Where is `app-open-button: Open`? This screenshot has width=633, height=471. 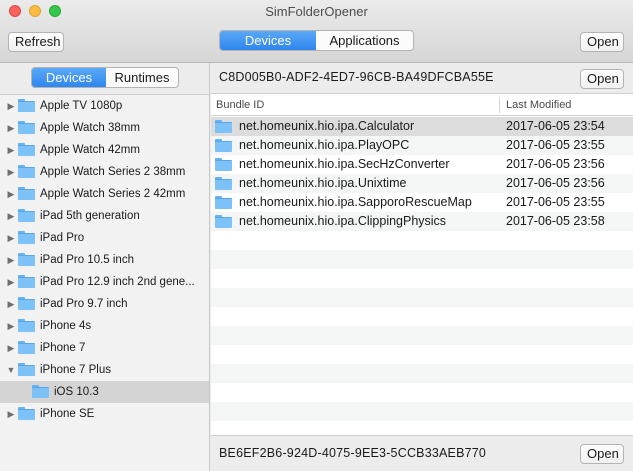
app-open-button: Open is located at coordinates (602, 454).